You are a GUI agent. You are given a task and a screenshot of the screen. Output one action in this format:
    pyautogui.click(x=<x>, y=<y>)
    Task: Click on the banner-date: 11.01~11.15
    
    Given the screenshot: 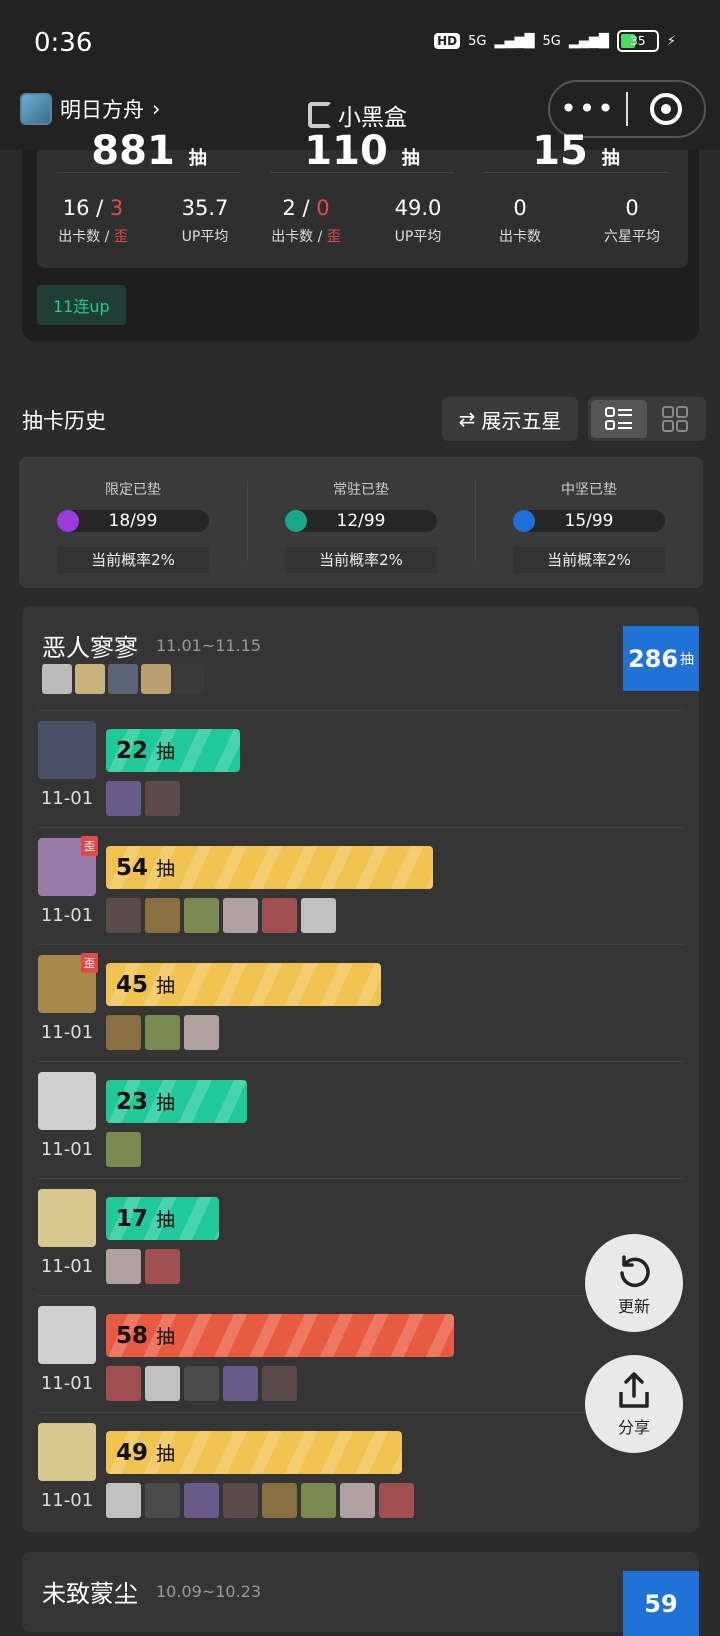 What is the action you would take?
    pyautogui.click(x=209, y=645)
    